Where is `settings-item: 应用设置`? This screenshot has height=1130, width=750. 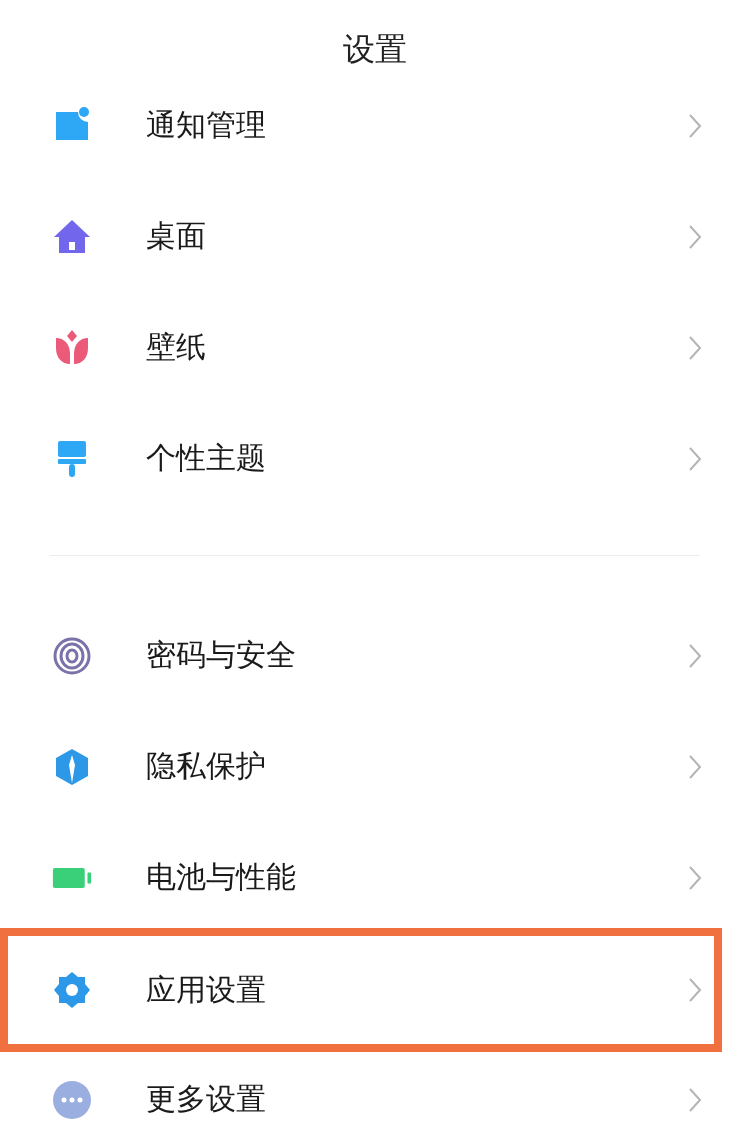
settings-item: 应用设置 is located at coordinates (361, 990).